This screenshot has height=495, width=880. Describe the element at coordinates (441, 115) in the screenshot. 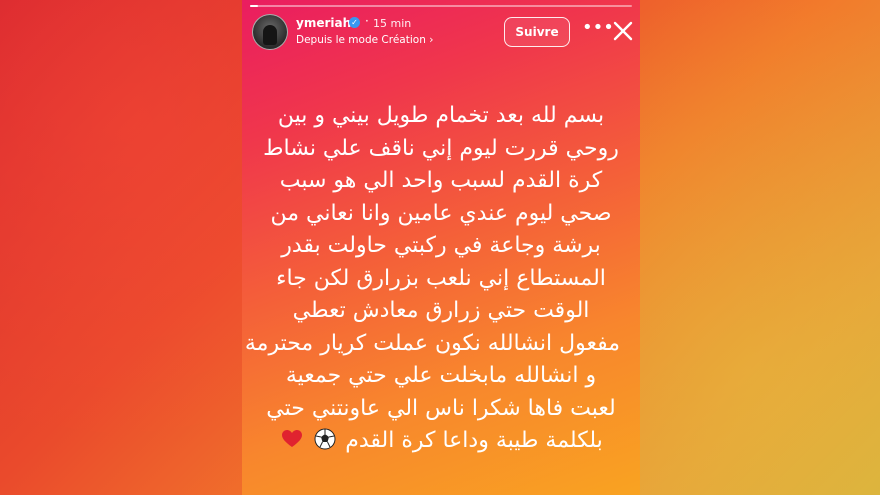

I see `story-text-line: بسم لله بعد تخمام طويل بيني و بين` at that location.